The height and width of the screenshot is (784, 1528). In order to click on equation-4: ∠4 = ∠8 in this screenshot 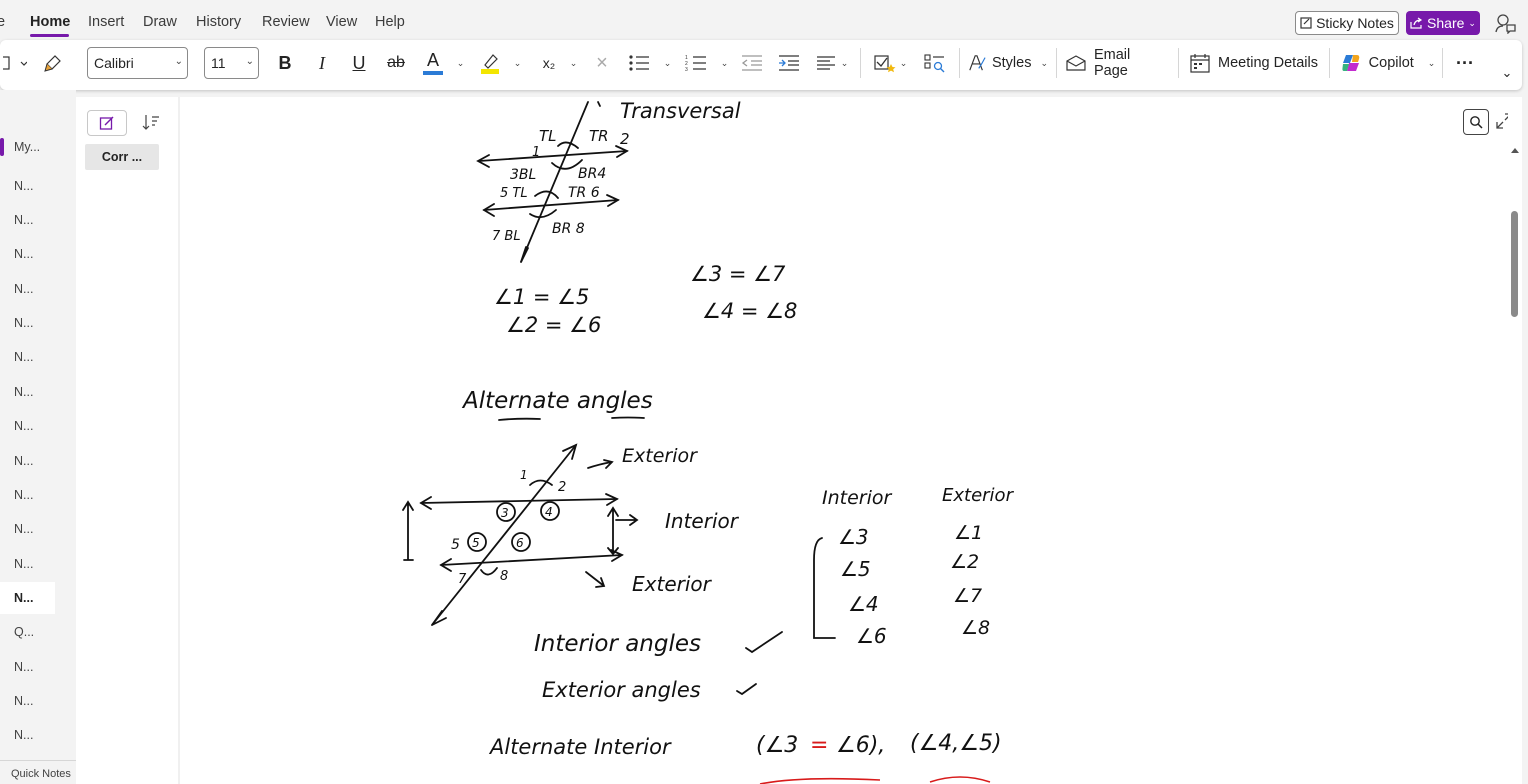, I will do `click(749, 311)`.